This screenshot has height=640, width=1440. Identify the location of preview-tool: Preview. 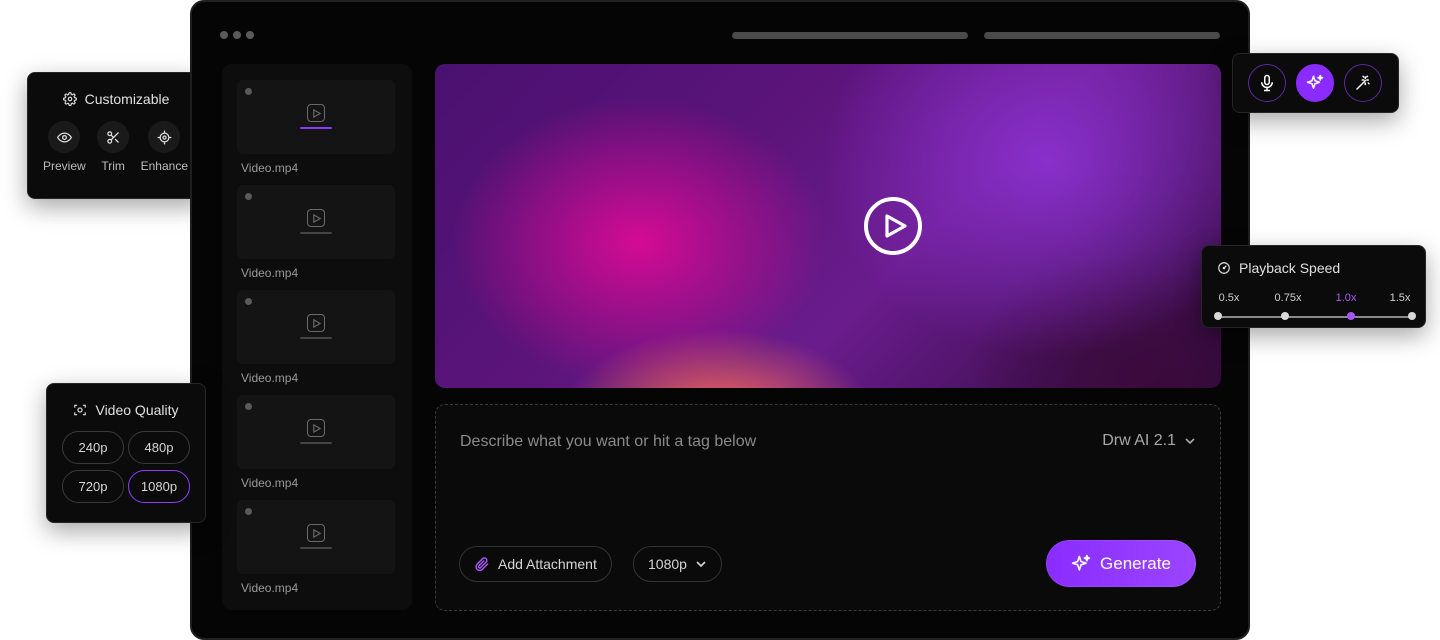
(64, 147).